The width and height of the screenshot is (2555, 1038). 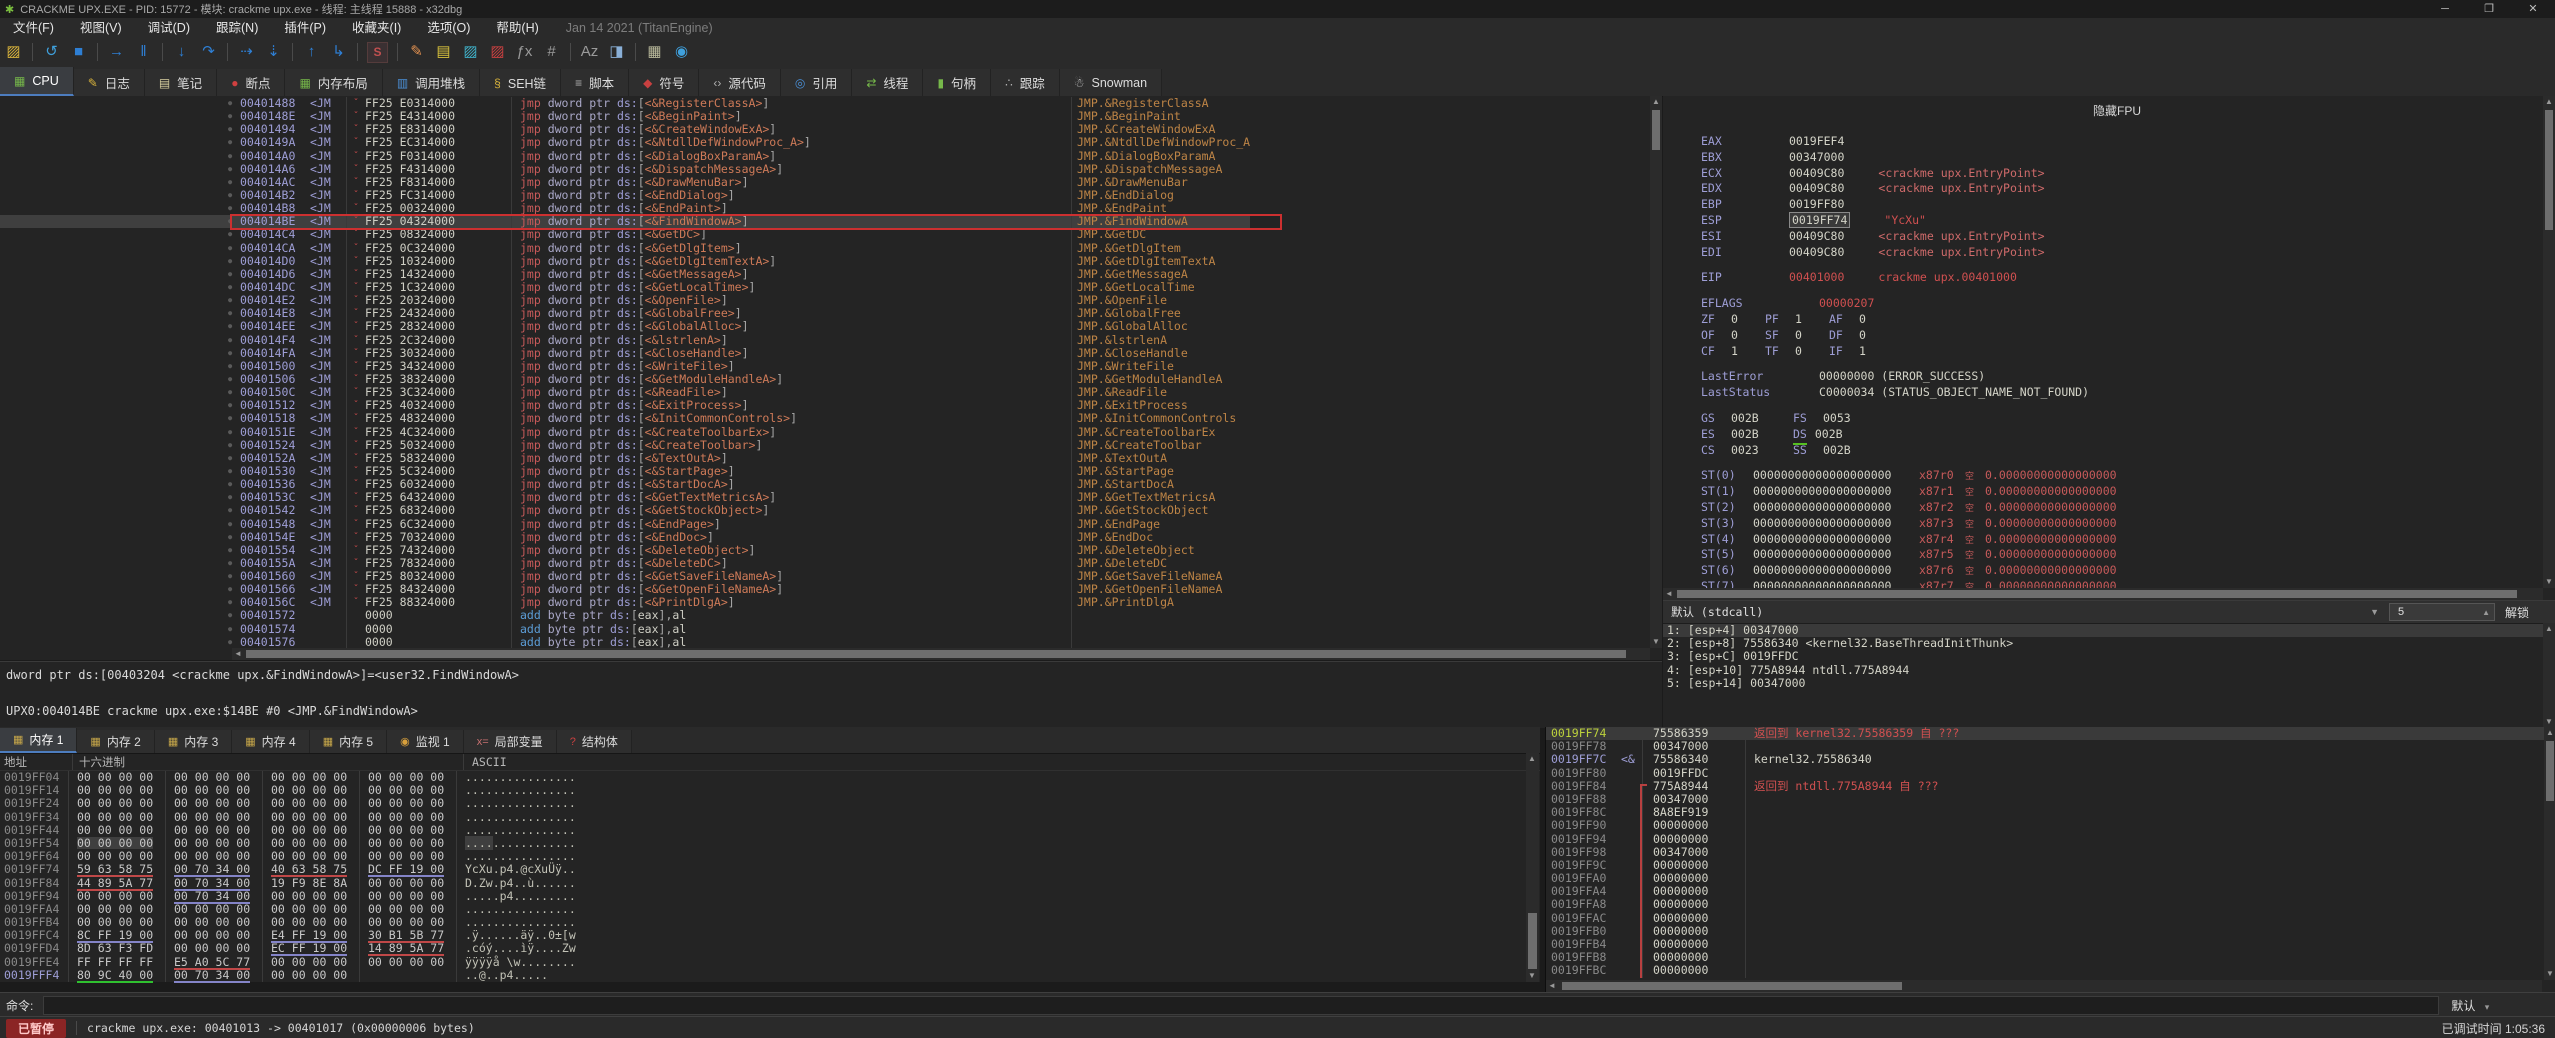 I want to click on tab-句柄: ▮ 句柄, so click(x=957, y=82).